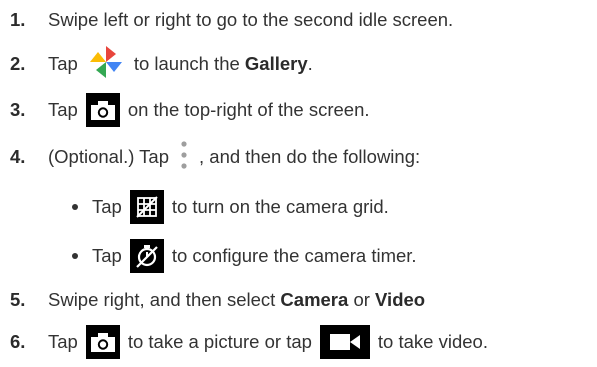  Describe the element at coordinates (184, 157) in the screenshot. I see `more-vertical-icon` at that location.